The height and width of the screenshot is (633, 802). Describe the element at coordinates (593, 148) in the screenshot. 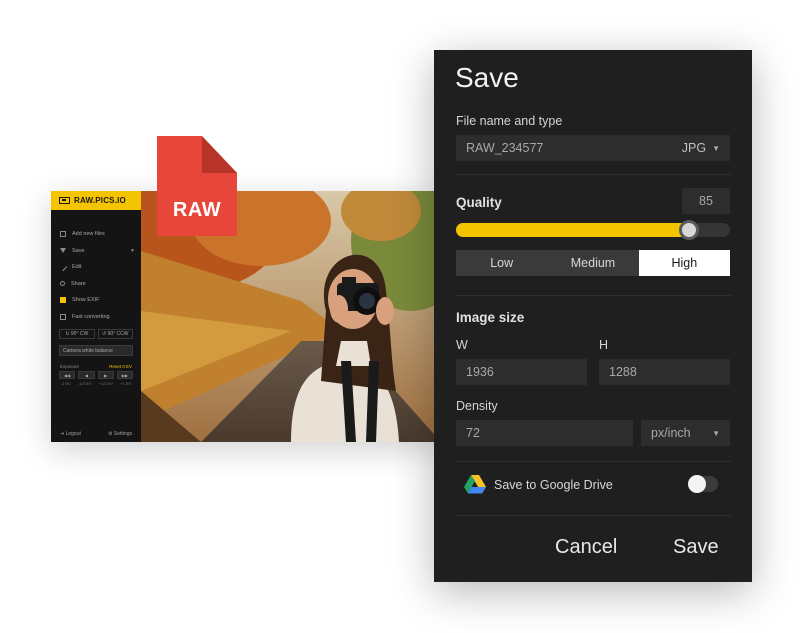

I see `file-name-input: RAW_234577 JPG ▼` at that location.